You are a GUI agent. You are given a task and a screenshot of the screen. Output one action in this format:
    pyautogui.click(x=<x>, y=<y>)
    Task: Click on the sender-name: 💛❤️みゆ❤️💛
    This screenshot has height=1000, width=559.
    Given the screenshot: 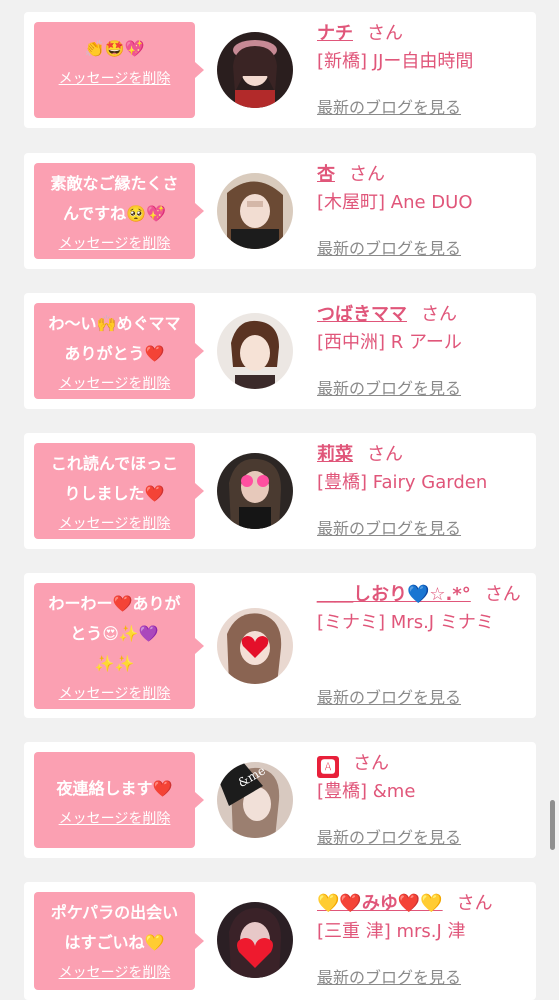 What is the action you would take?
    pyautogui.click(x=380, y=903)
    